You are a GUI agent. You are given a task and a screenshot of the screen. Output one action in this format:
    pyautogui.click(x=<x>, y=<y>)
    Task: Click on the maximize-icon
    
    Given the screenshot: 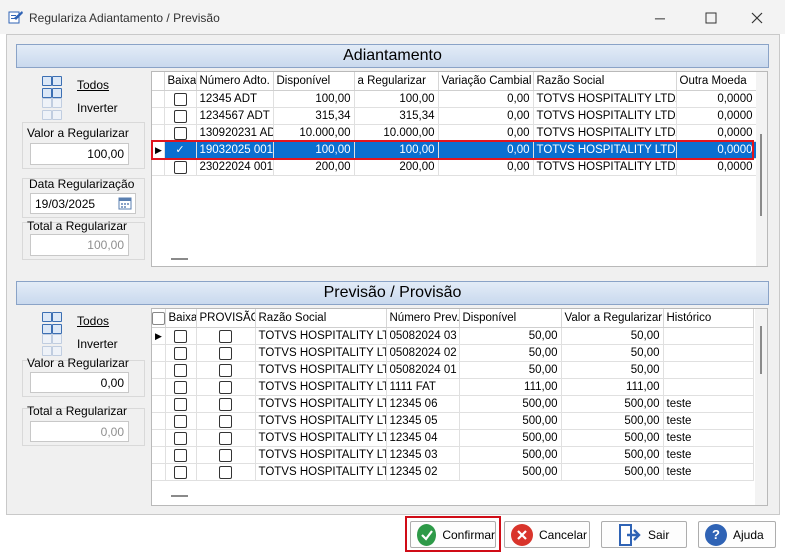 What is the action you would take?
    pyautogui.click(x=711, y=18)
    